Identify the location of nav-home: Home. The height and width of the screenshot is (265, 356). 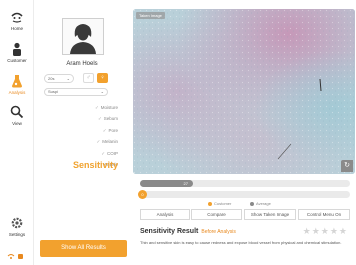
(17, 20).